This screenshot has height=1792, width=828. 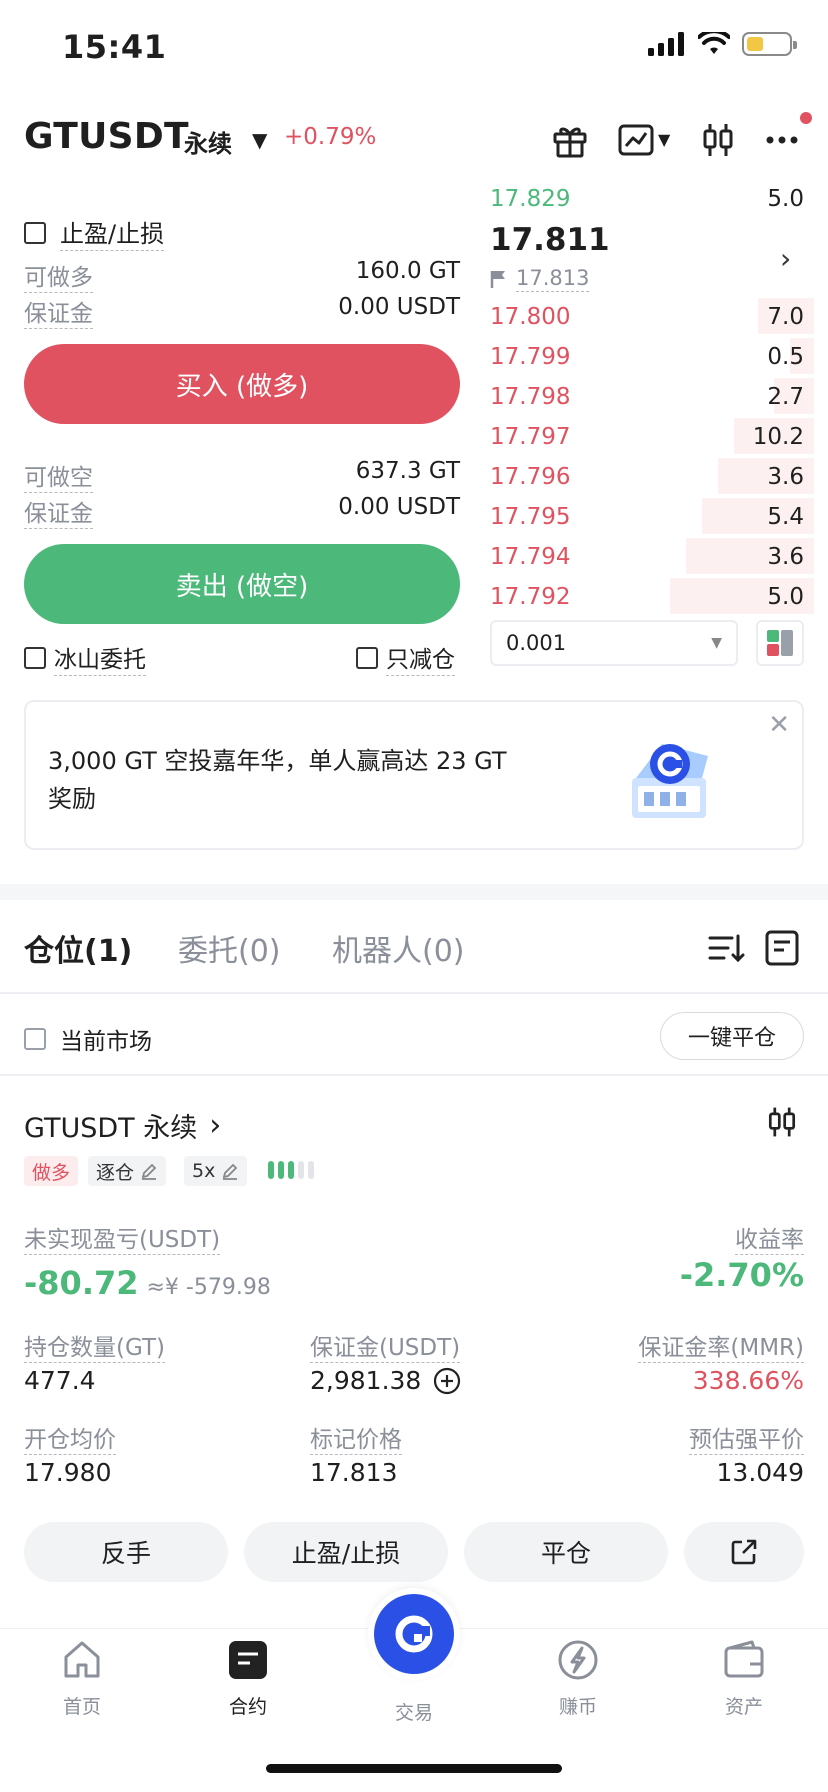 I want to click on nav-earn-label: 赚币, so click(x=577, y=1707).